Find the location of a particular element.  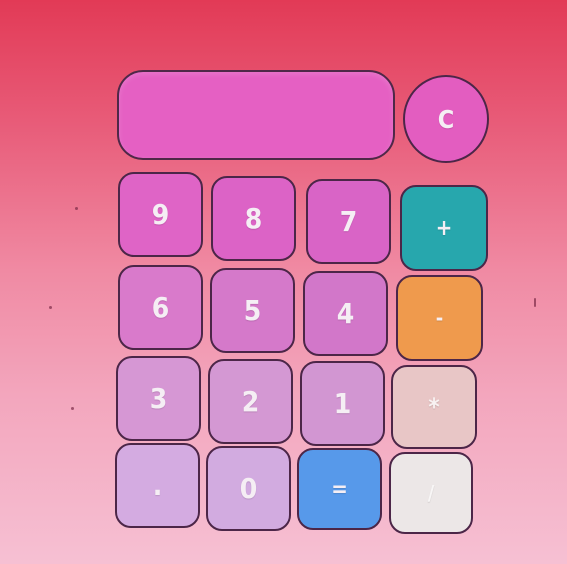

digit-0-button: 0 is located at coordinates (248, 488).